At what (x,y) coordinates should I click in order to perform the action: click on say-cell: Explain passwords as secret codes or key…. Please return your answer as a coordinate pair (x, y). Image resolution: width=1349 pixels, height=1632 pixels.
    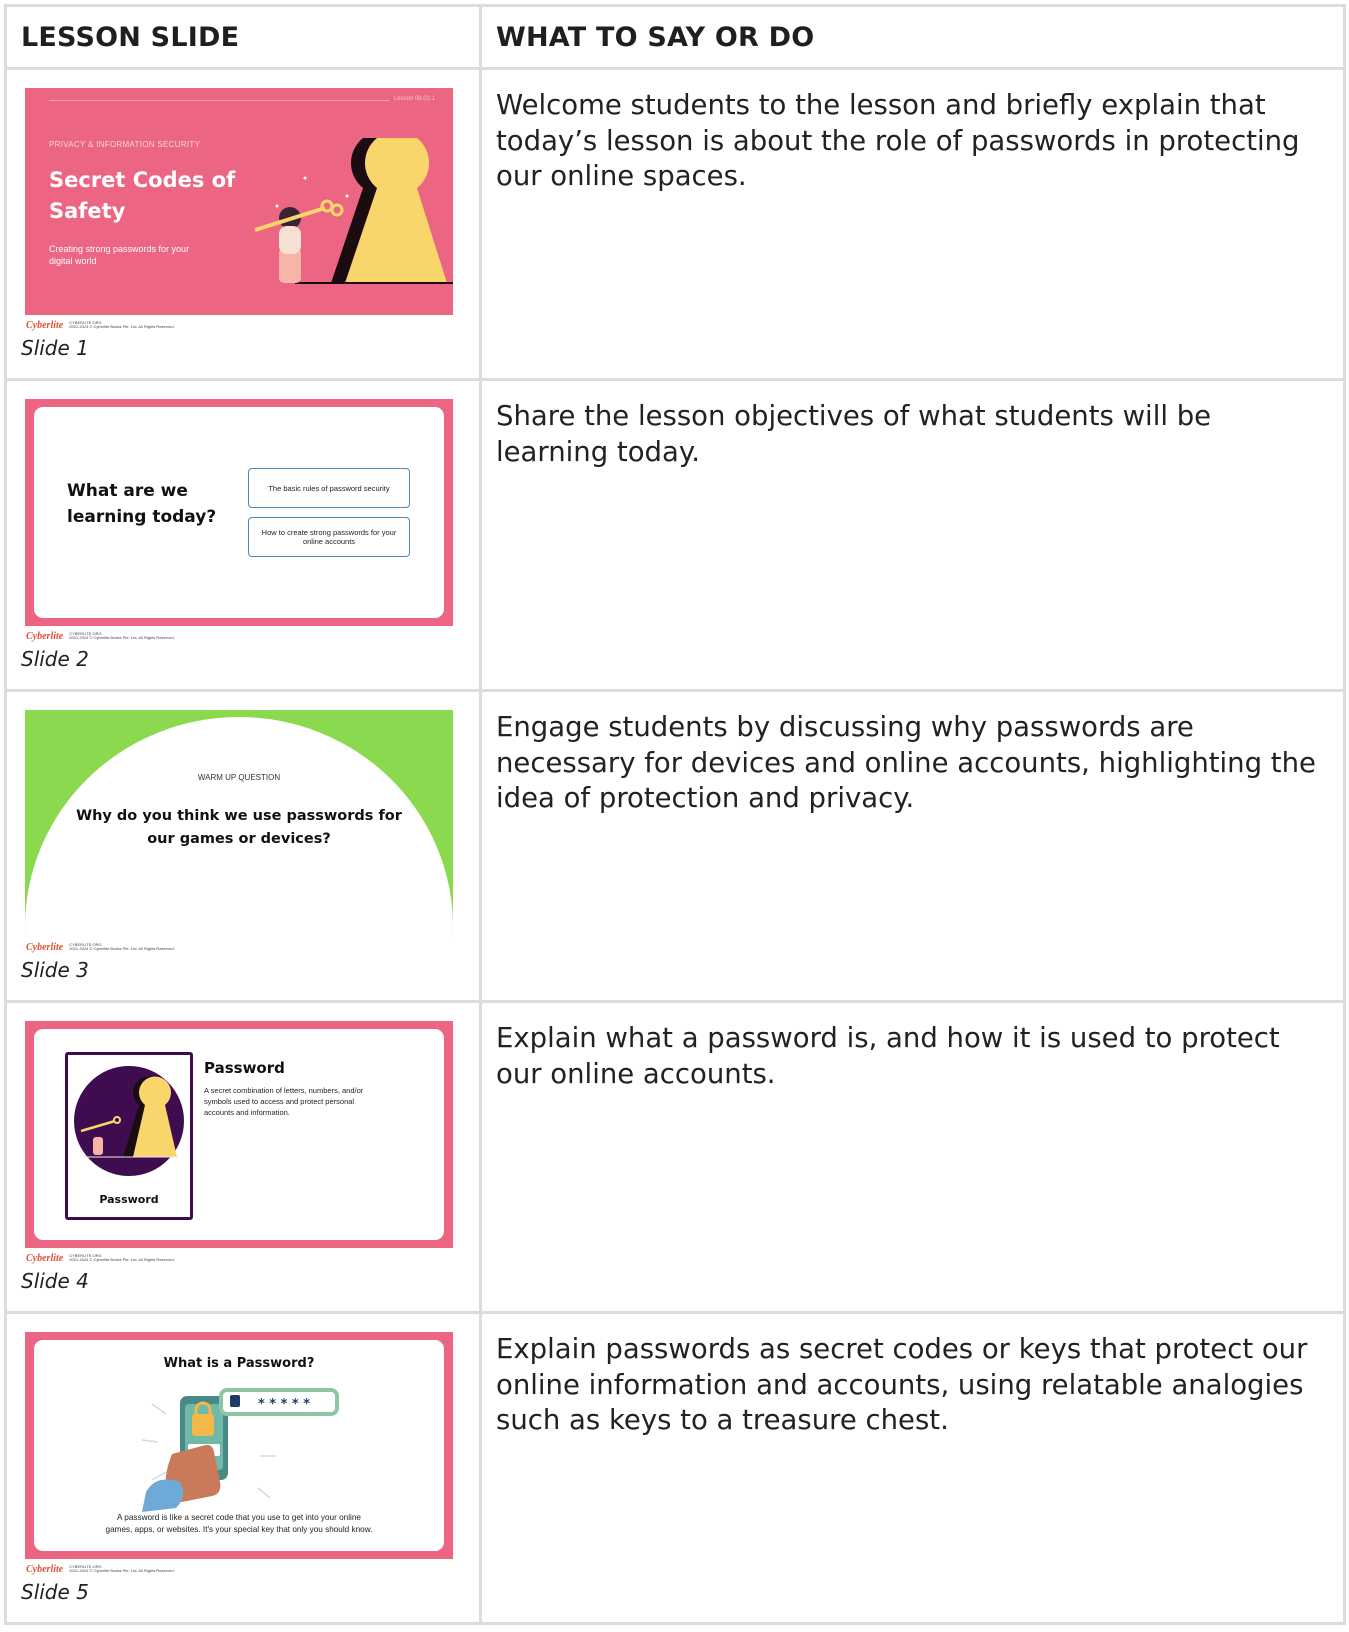
    Looking at the image, I should click on (912, 1468).